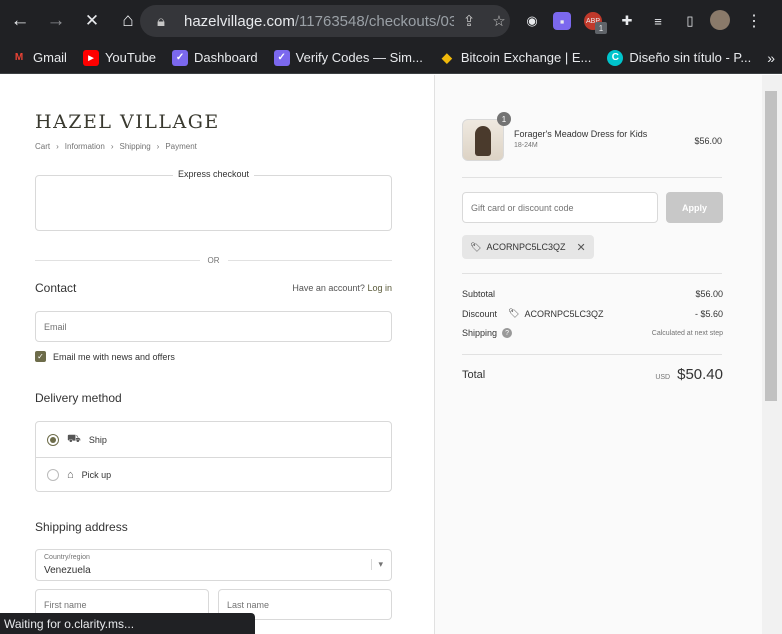 The height and width of the screenshot is (634, 782). I want to click on chevron-down-icon: ▾, so click(377, 564).